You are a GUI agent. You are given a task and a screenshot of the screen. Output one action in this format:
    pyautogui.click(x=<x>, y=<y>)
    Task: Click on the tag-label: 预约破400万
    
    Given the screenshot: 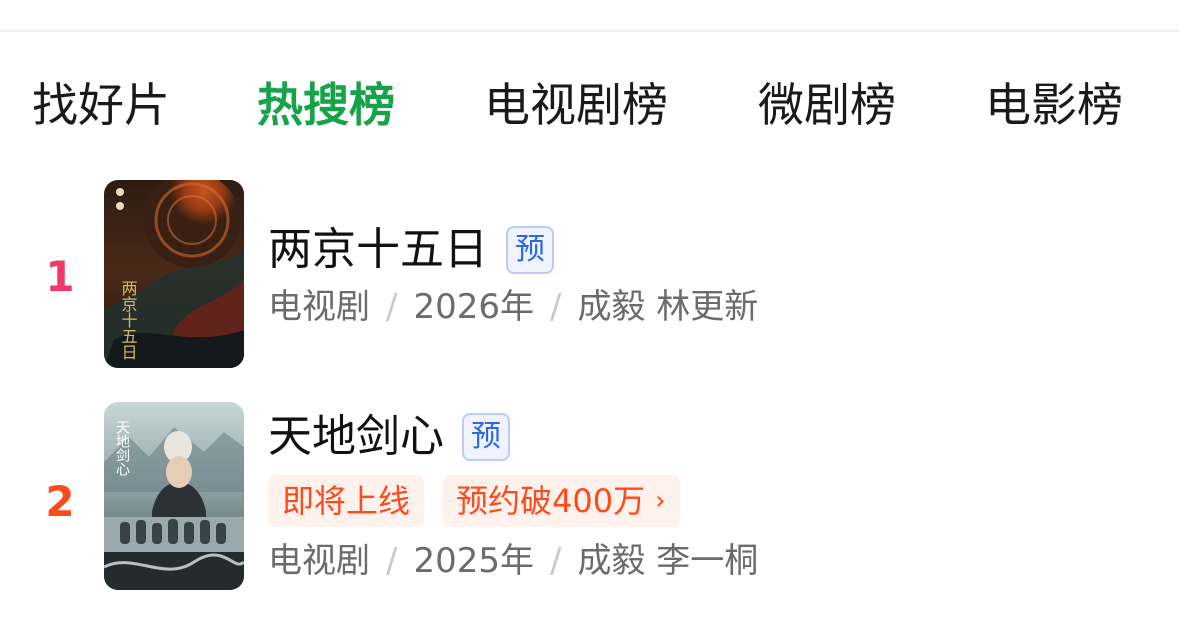 What is the action you would take?
    pyautogui.click(x=551, y=501)
    